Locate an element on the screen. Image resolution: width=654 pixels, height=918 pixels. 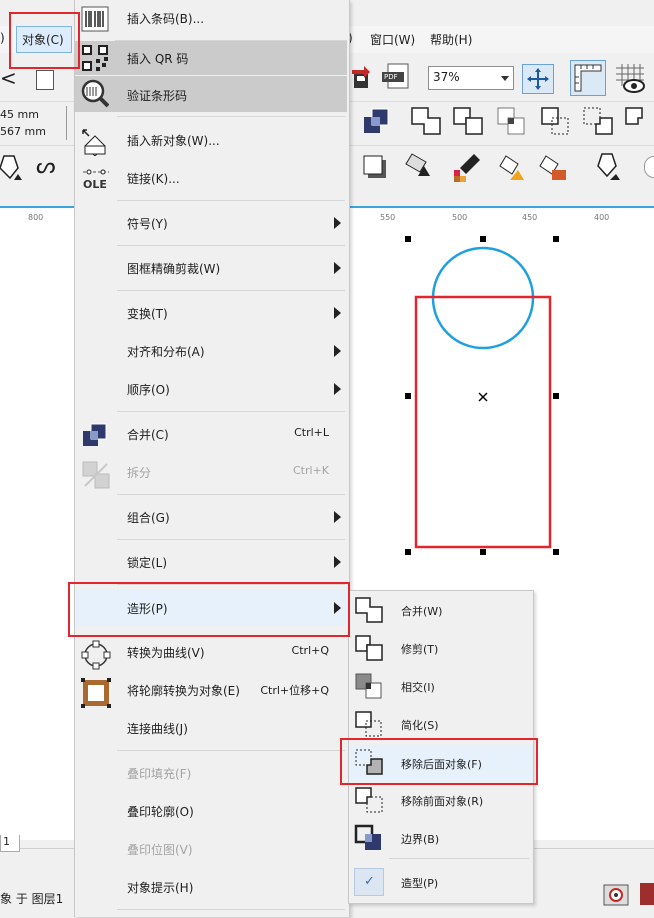
svg-text: OLE is located at coordinates (95, 184).